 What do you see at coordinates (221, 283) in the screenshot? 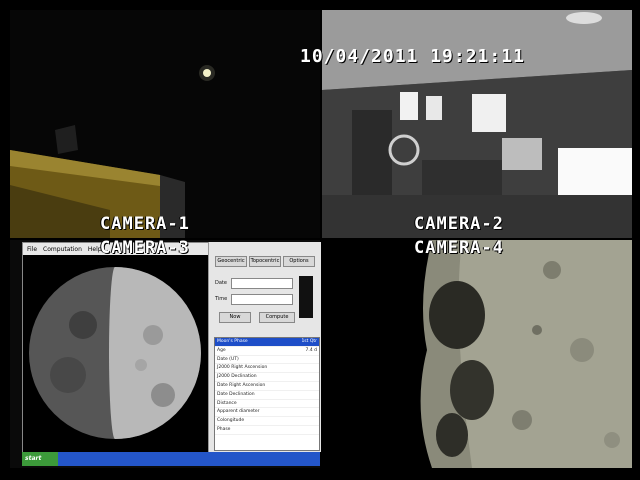
I see `date-label: Date` at bounding box center [221, 283].